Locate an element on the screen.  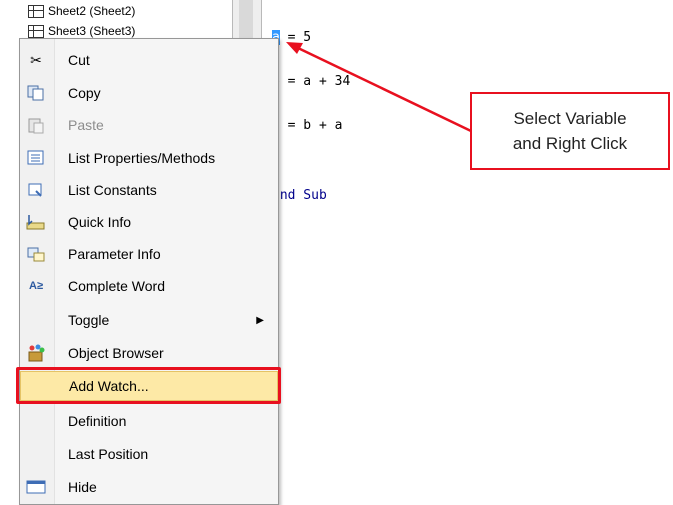
callout-line-2: and Right Click is located at coordinates (570, 143).